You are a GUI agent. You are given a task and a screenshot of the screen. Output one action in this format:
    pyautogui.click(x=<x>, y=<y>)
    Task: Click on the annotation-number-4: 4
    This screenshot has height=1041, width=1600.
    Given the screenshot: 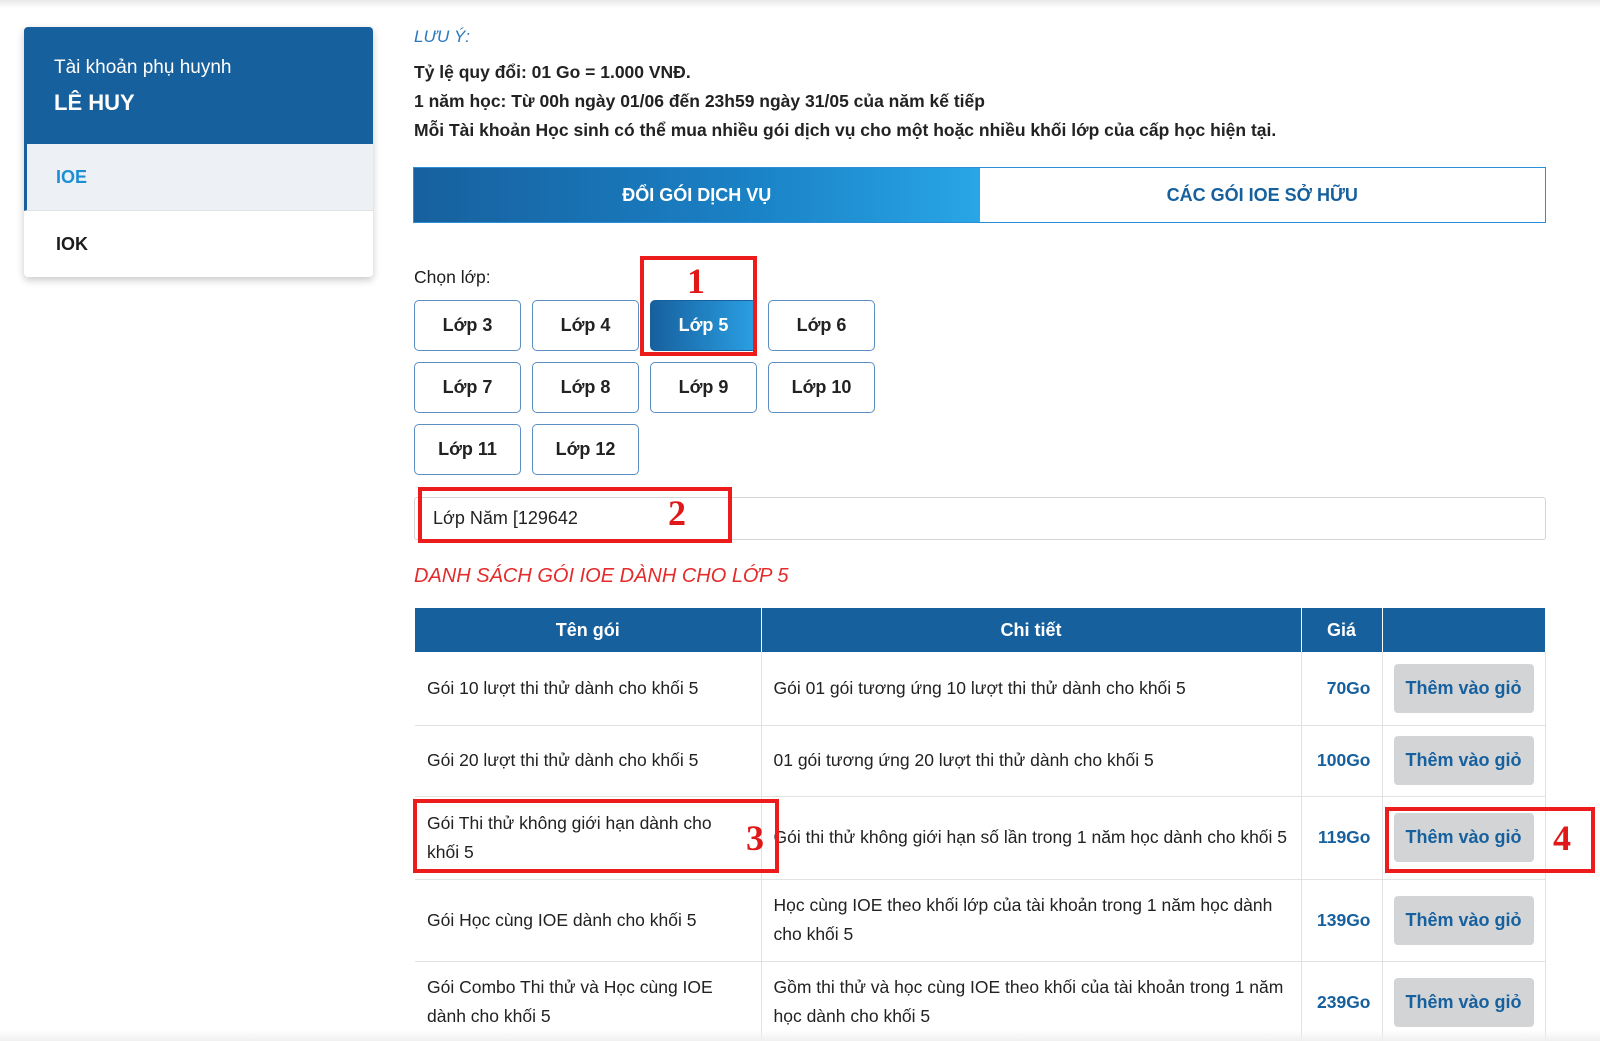 What is the action you would take?
    pyautogui.click(x=1562, y=838)
    